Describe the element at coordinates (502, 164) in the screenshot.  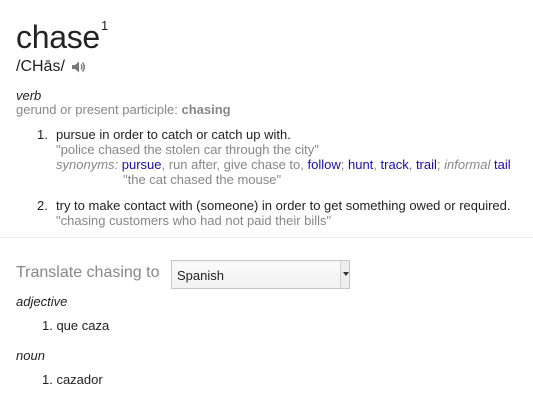
I see `synonym-link-informal: tail` at that location.